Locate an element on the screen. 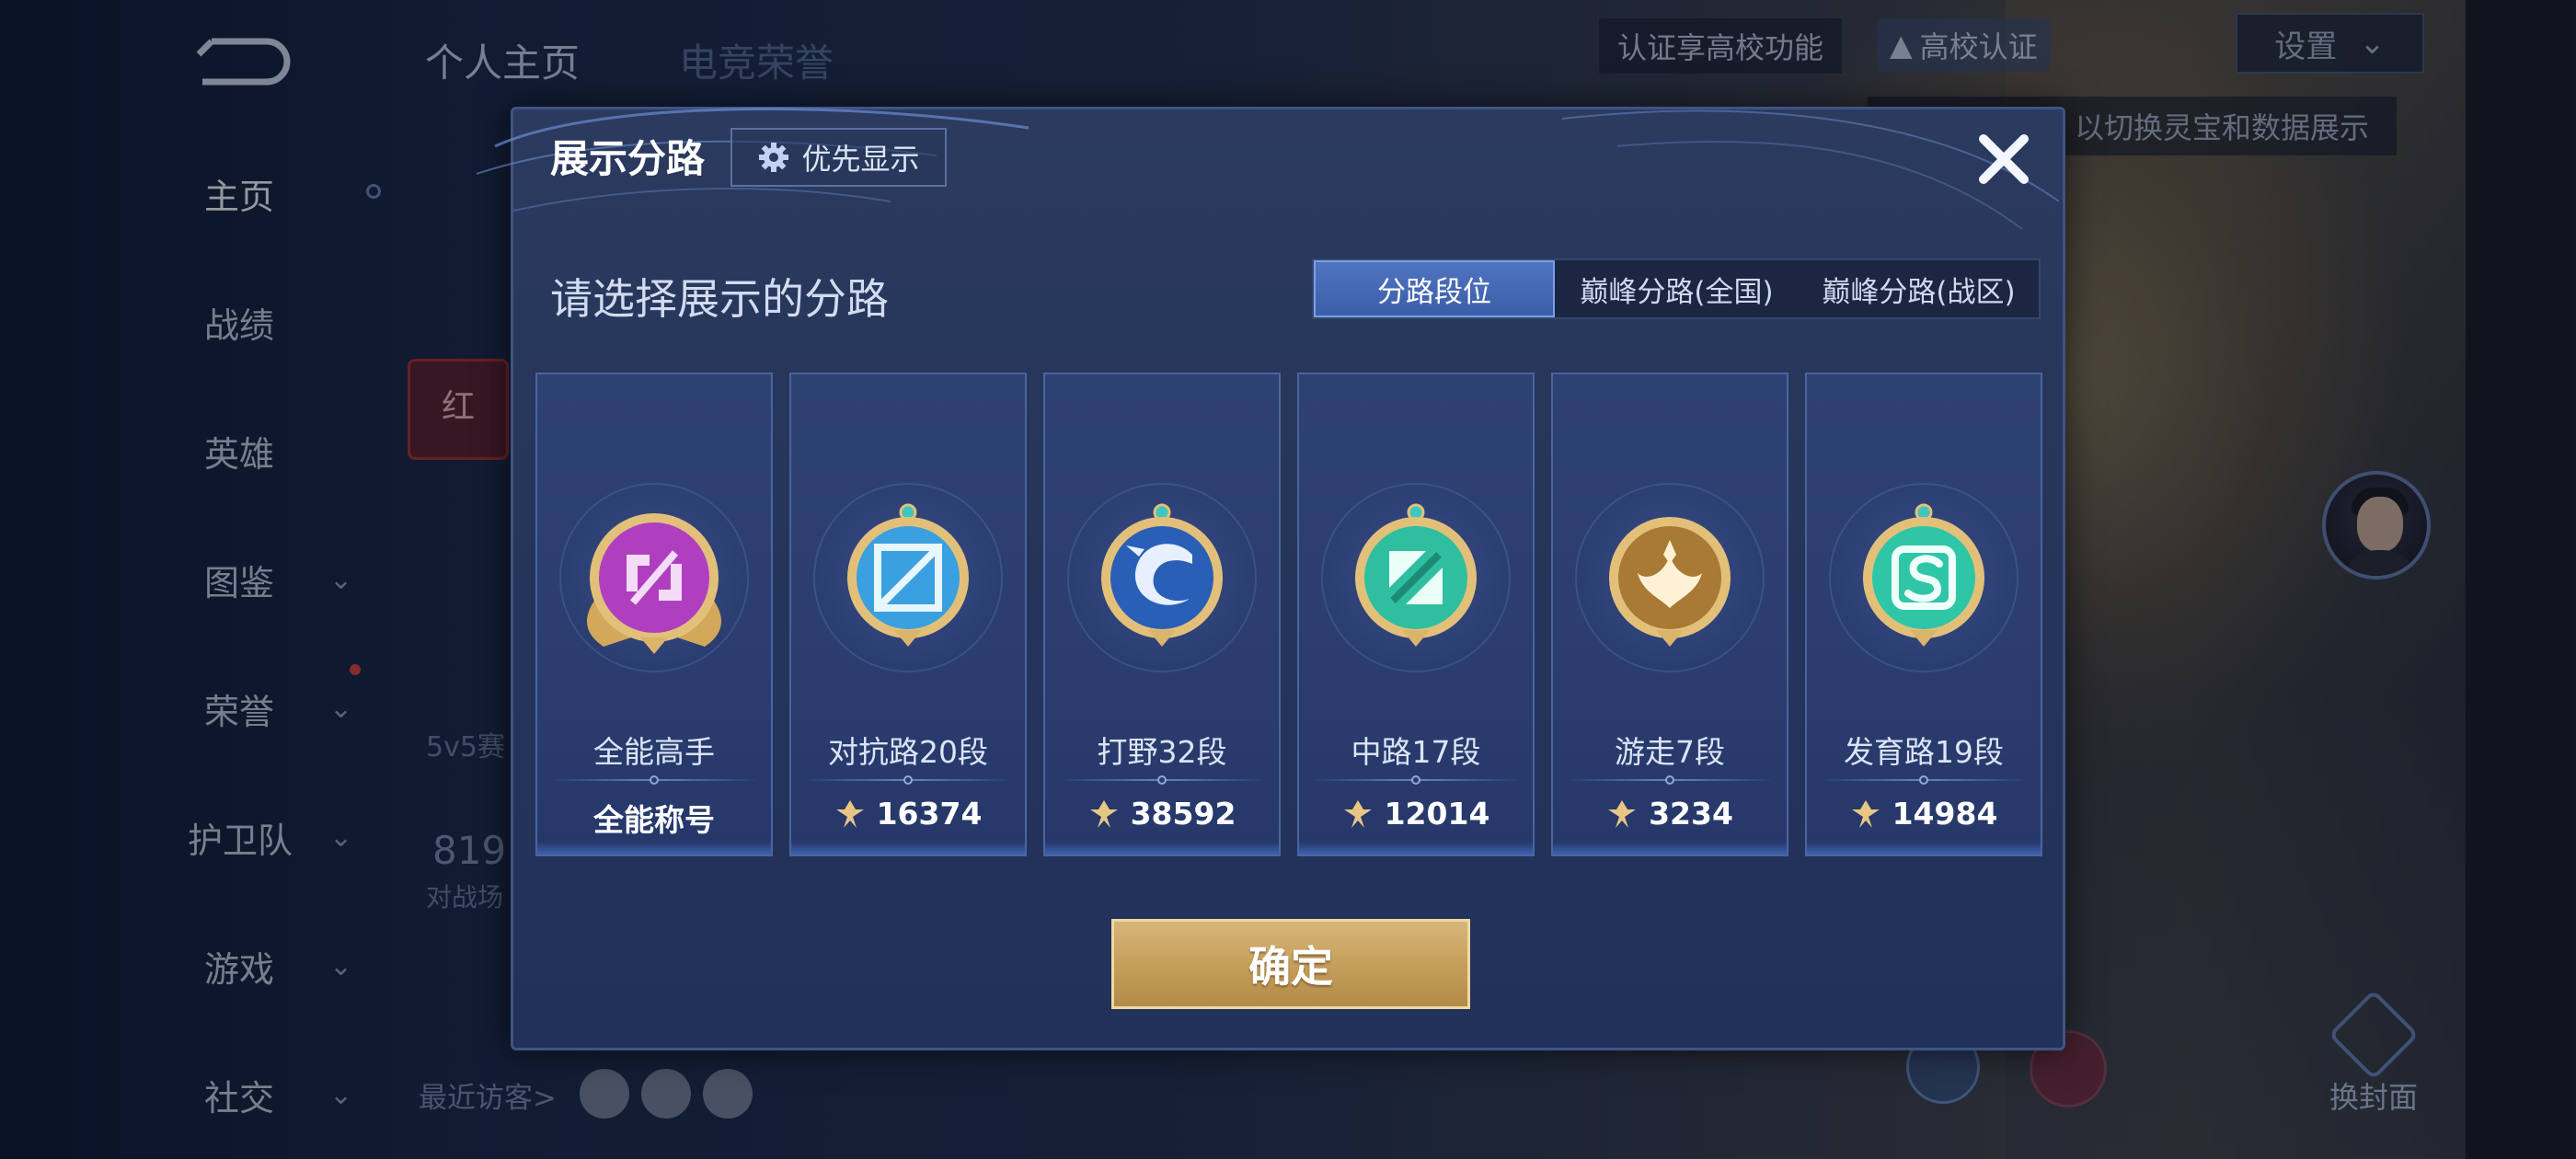  dialog-subtitle: 请选择展示的分路 is located at coordinates (719, 299).